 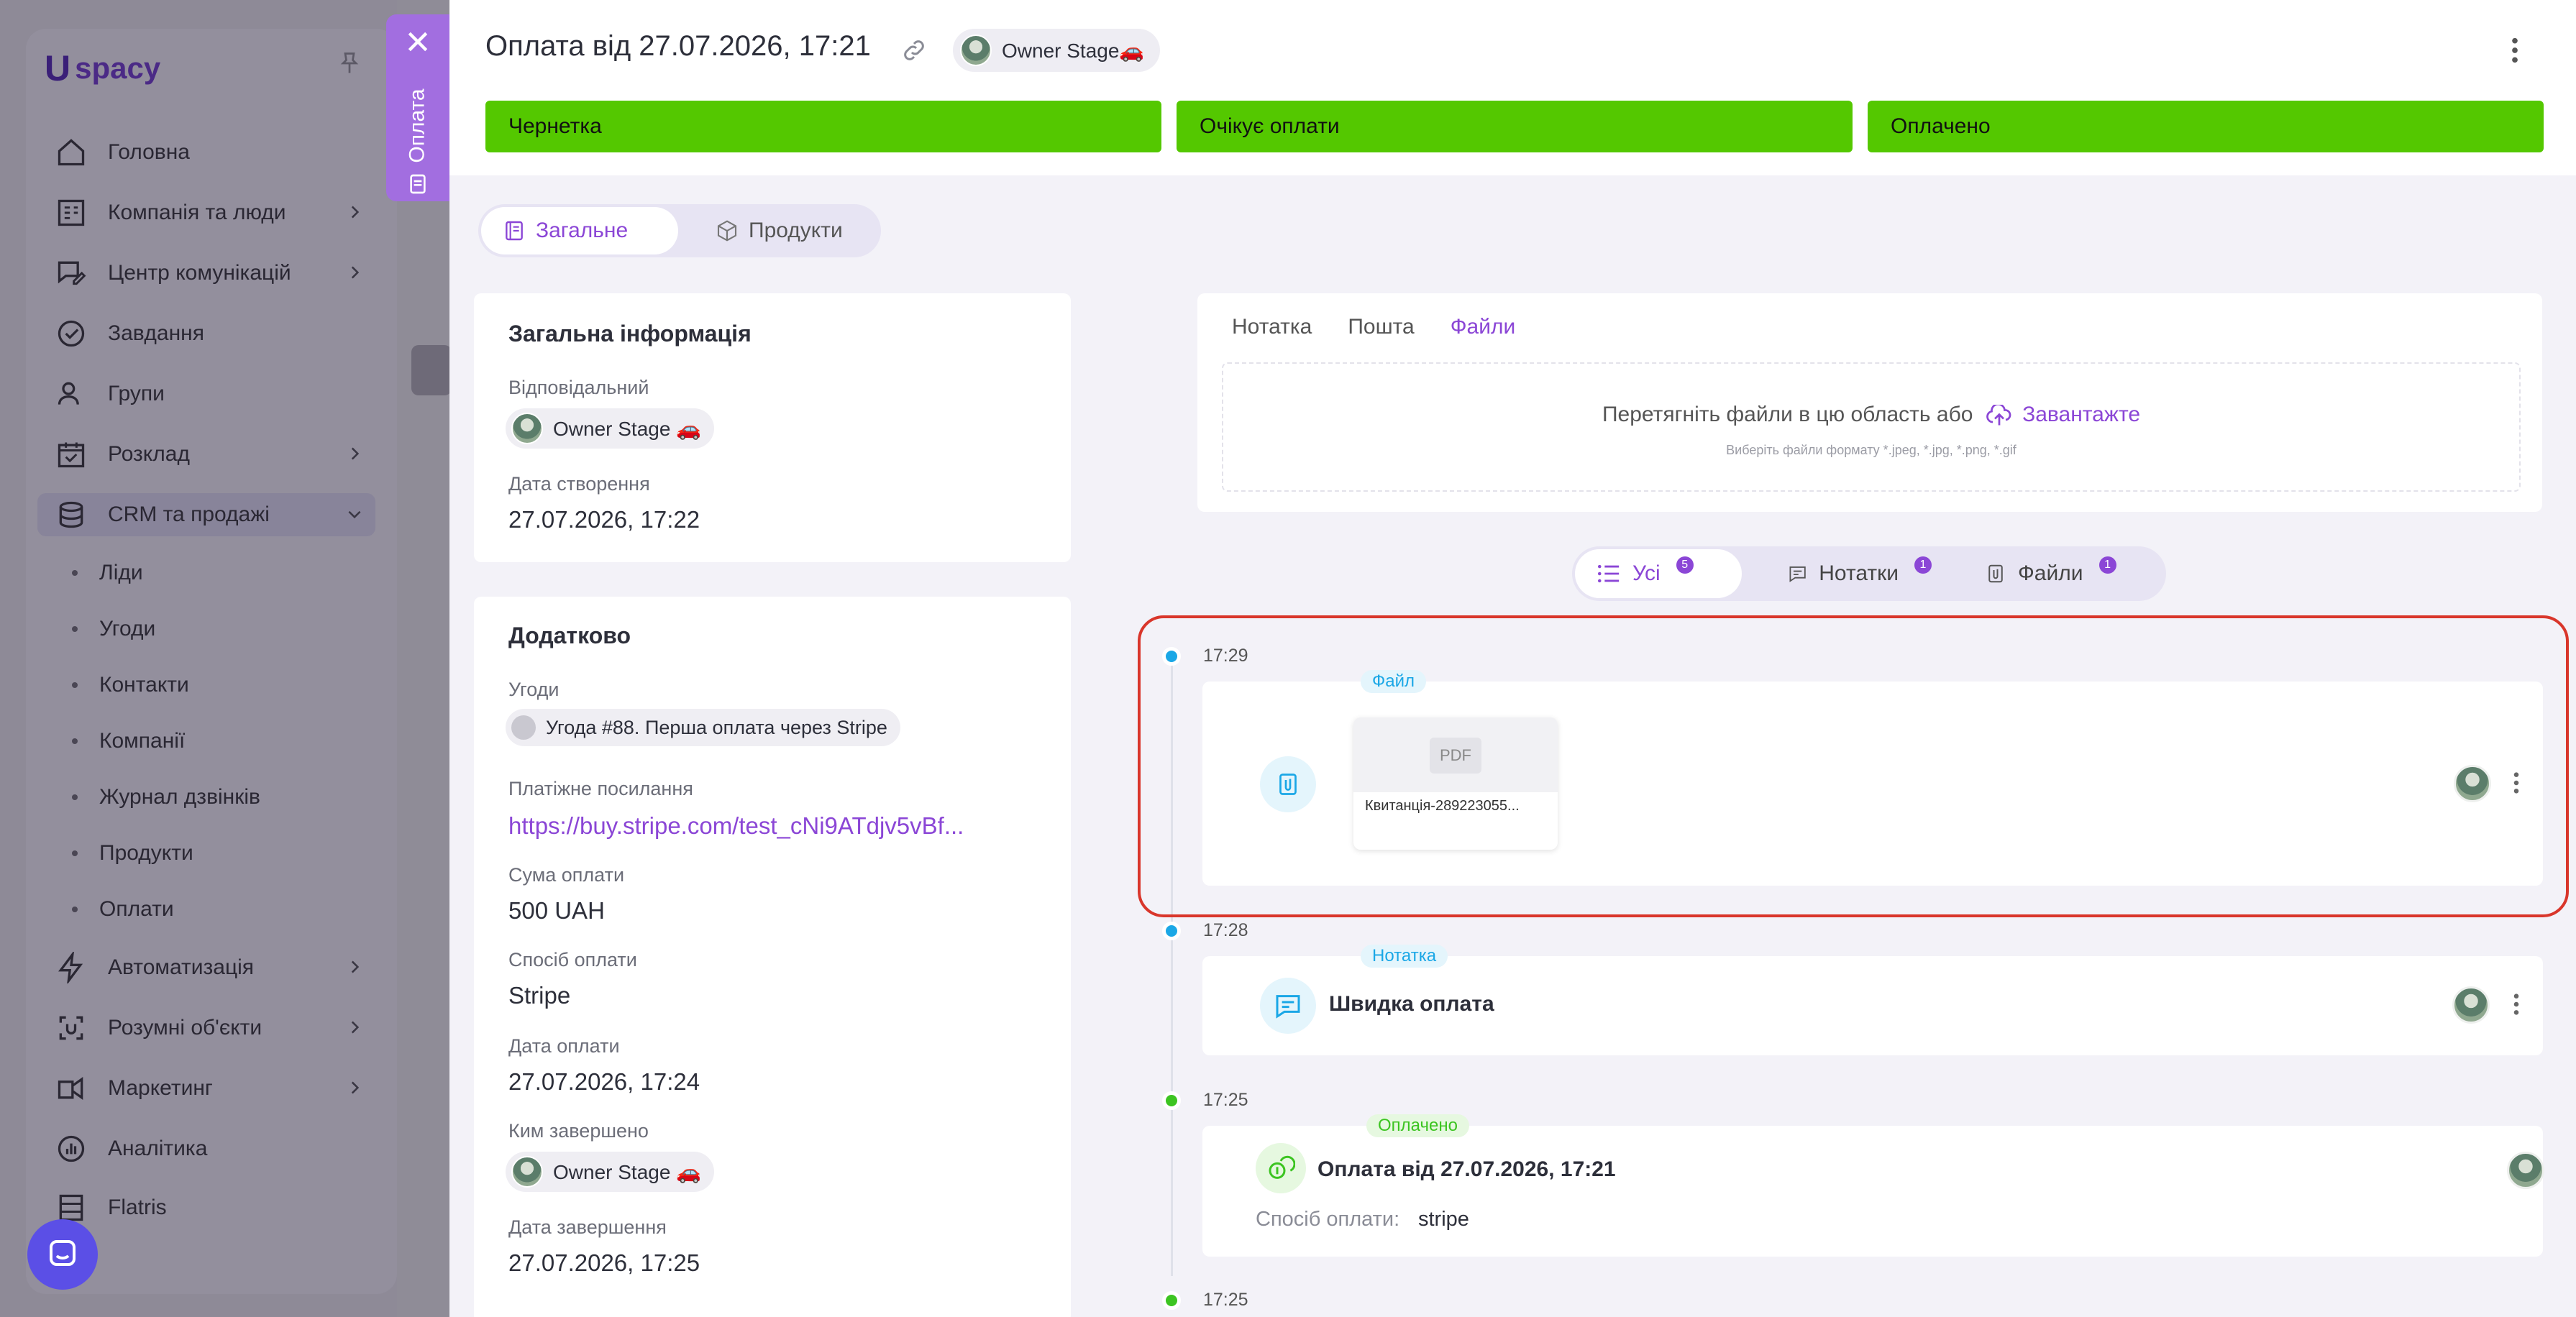 I want to click on check-circle-icon, so click(x=71, y=333).